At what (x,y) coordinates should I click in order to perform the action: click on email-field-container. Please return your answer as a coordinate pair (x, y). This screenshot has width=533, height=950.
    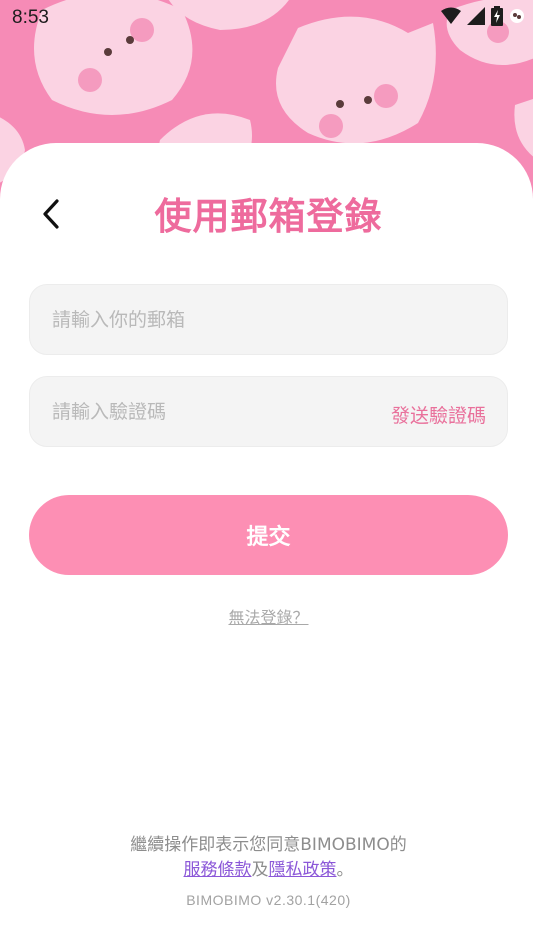
    Looking at the image, I should click on (268, 319).